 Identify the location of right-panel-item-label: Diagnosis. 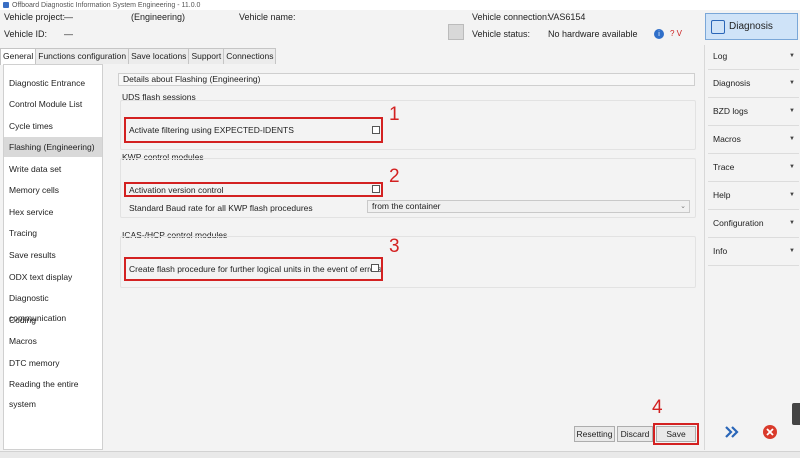
(732, 83).